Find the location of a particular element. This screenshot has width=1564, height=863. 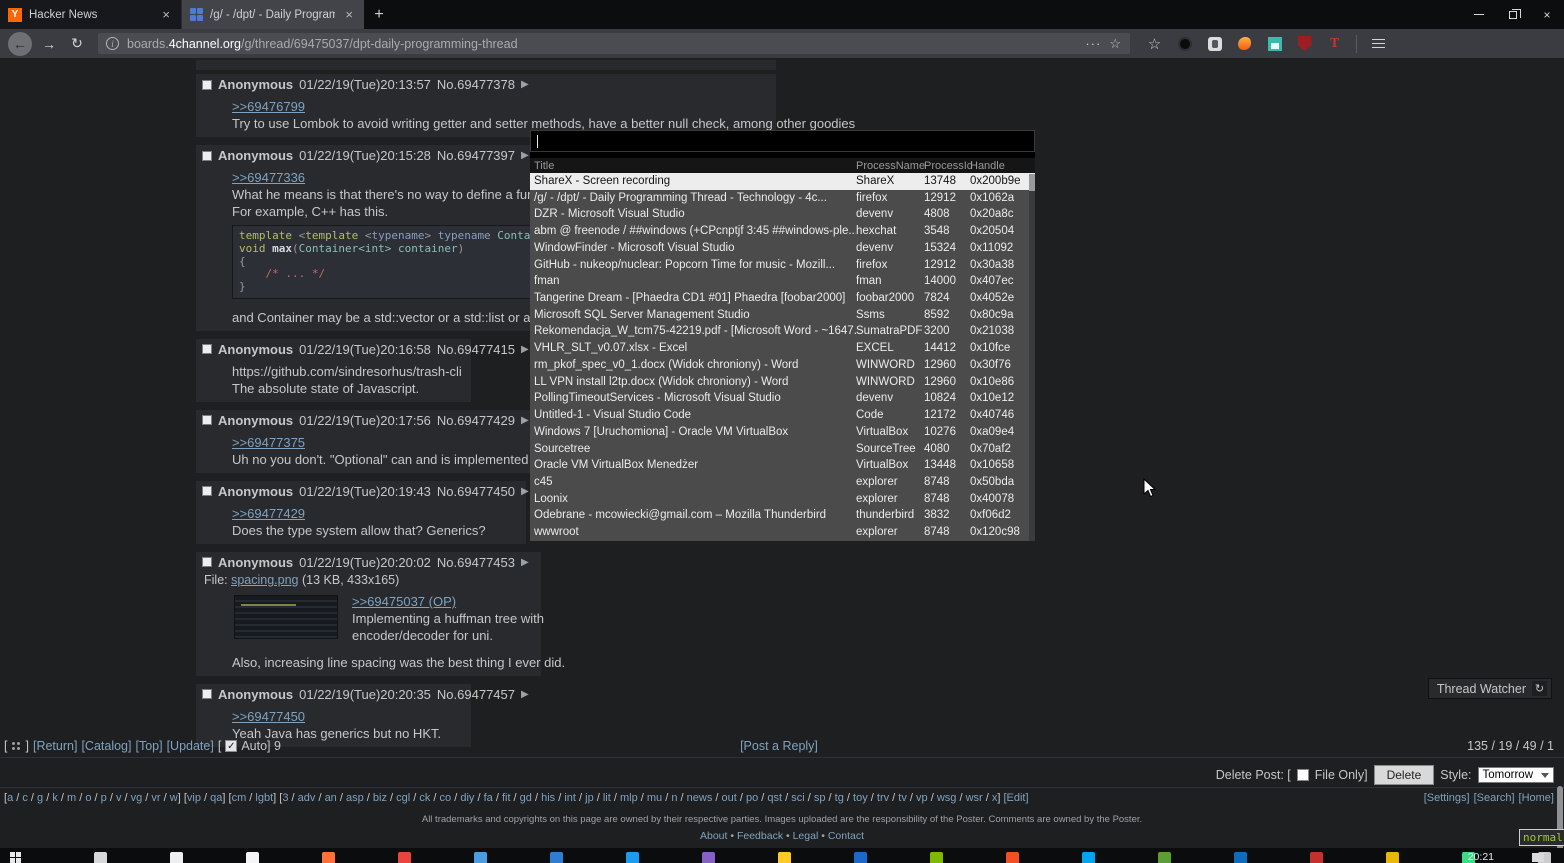

board-link-o: o is located at coordinates (88, 798).